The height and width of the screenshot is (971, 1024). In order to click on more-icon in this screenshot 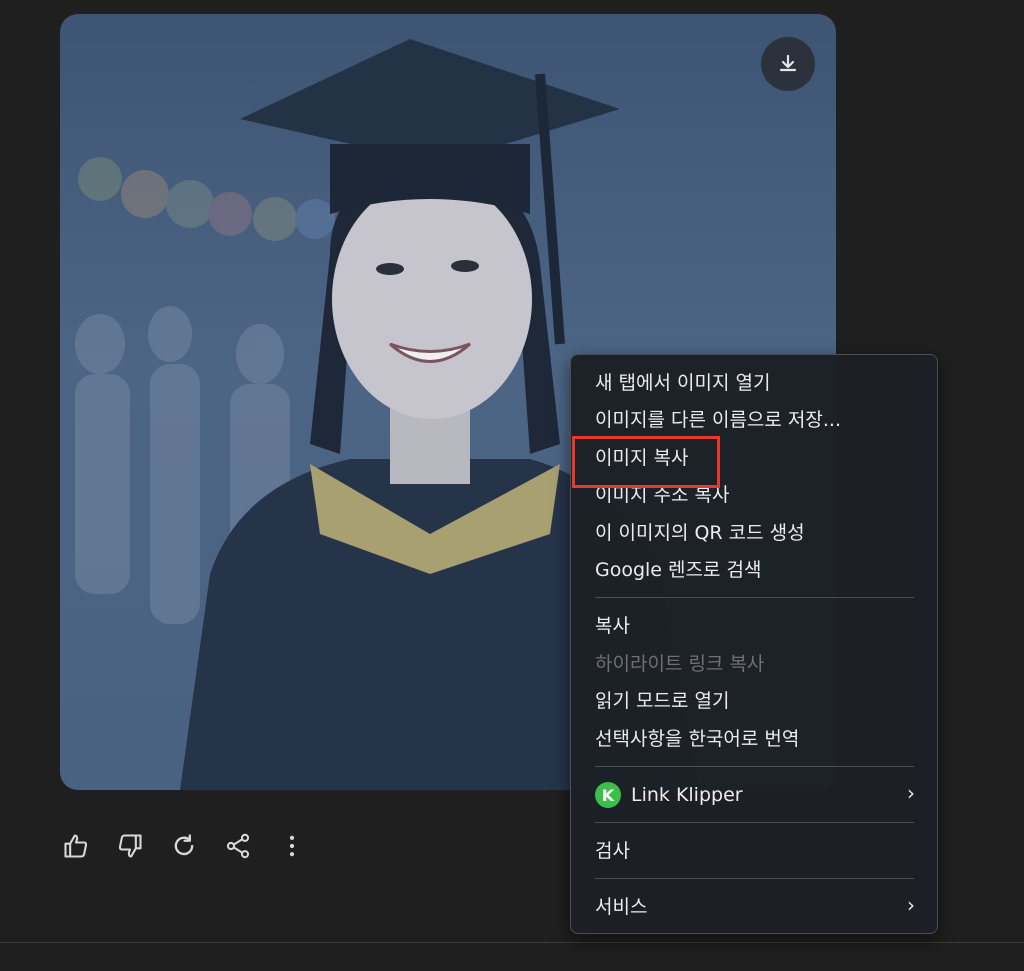, I will do `click(292, 846)`.